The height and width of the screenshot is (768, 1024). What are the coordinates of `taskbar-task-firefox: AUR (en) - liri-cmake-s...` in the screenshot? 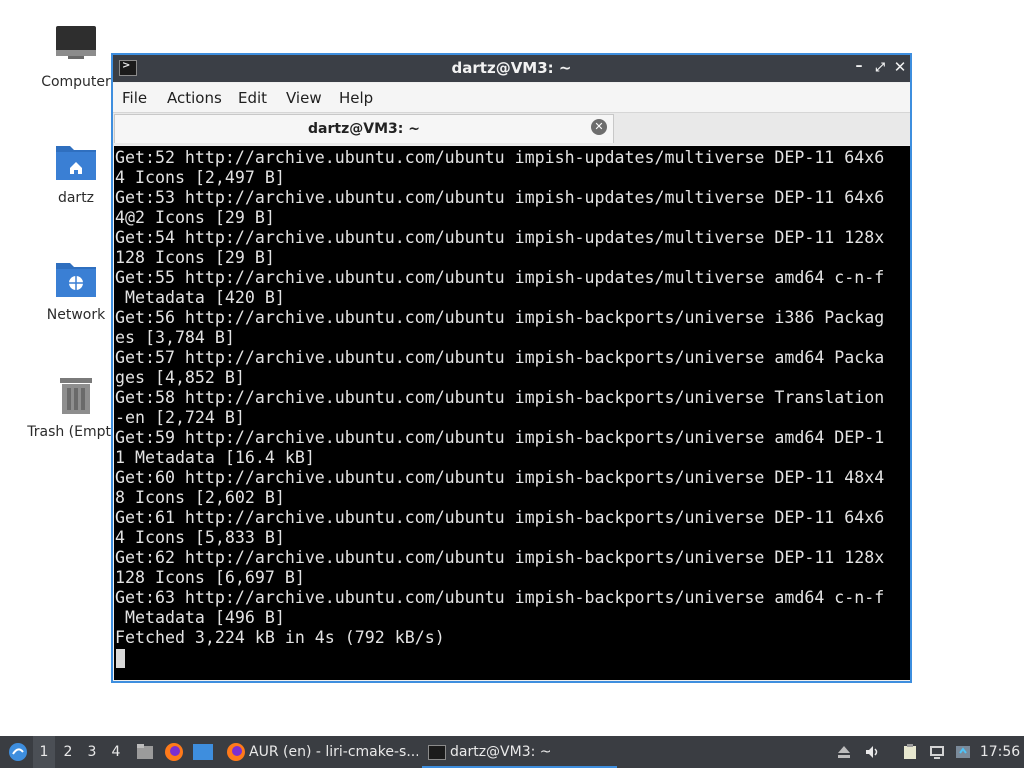 It's located at (321, 752).